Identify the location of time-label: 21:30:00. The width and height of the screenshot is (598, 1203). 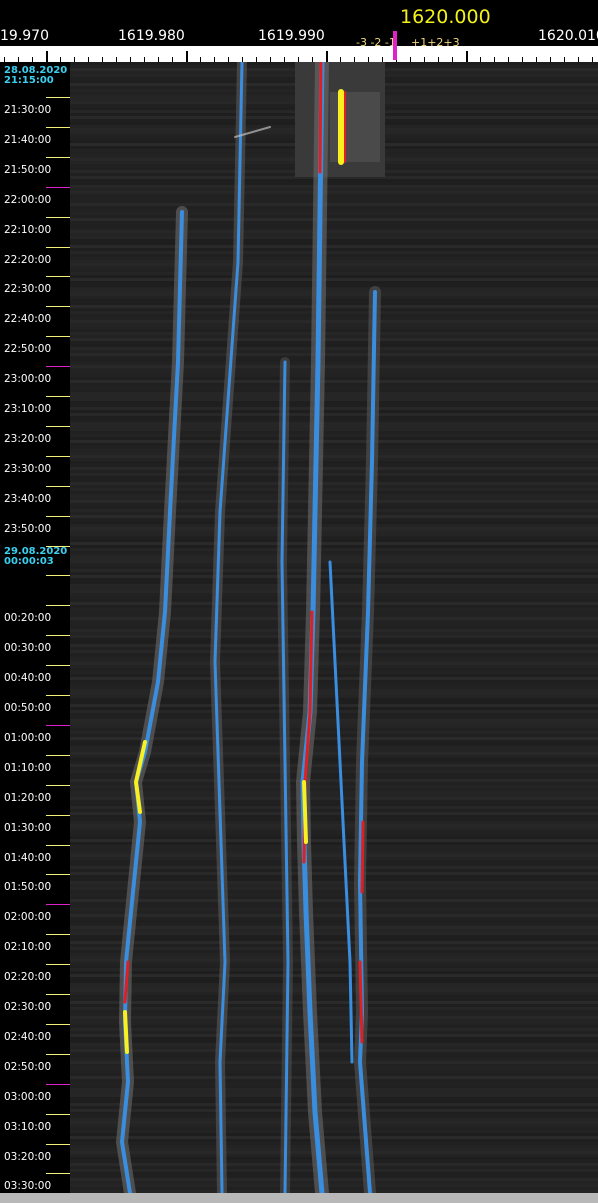
(28, 110).